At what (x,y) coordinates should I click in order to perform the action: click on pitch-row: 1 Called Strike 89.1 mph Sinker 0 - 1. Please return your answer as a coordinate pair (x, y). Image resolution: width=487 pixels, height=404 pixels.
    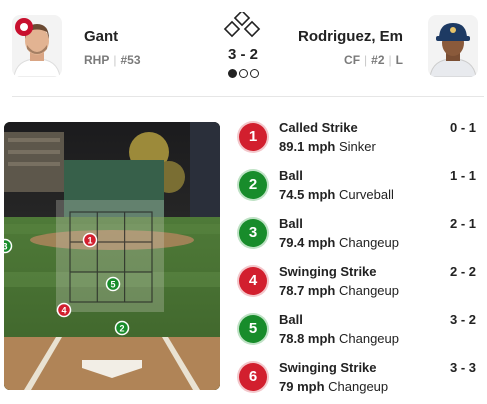
    Looking at the image, I should click on (360, 140).